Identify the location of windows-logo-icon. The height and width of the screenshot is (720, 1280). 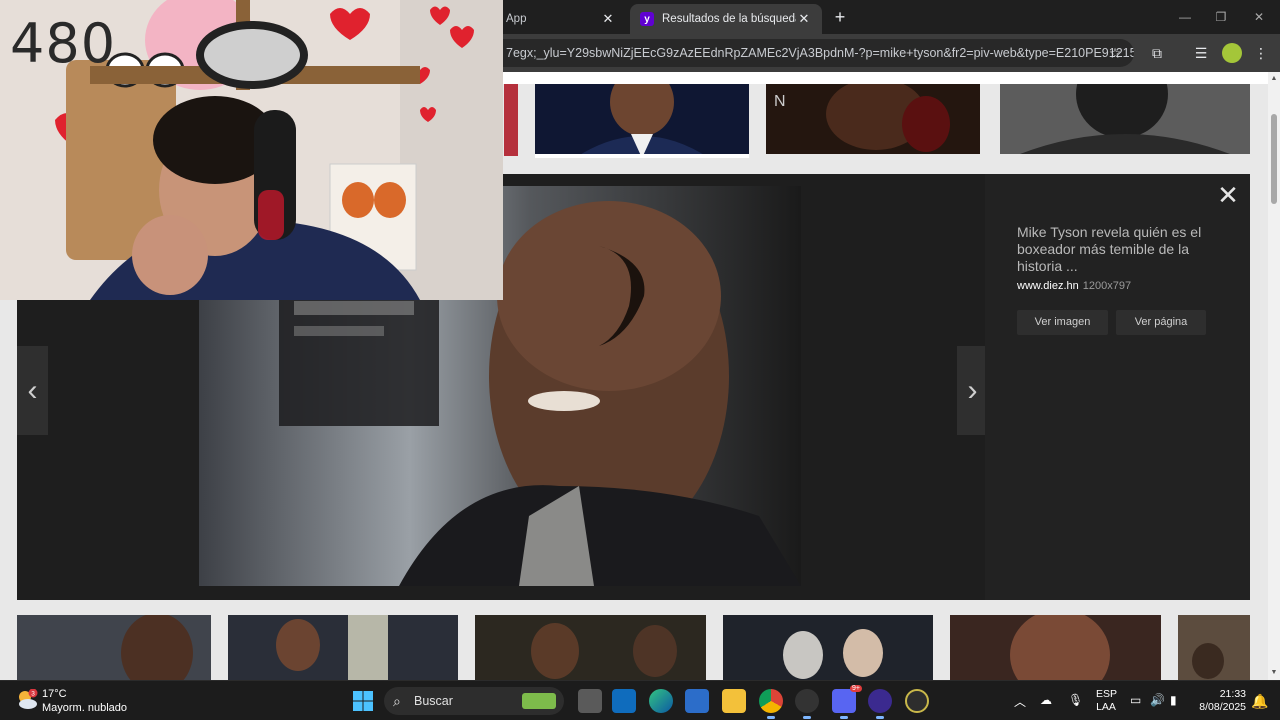
(363, 701).